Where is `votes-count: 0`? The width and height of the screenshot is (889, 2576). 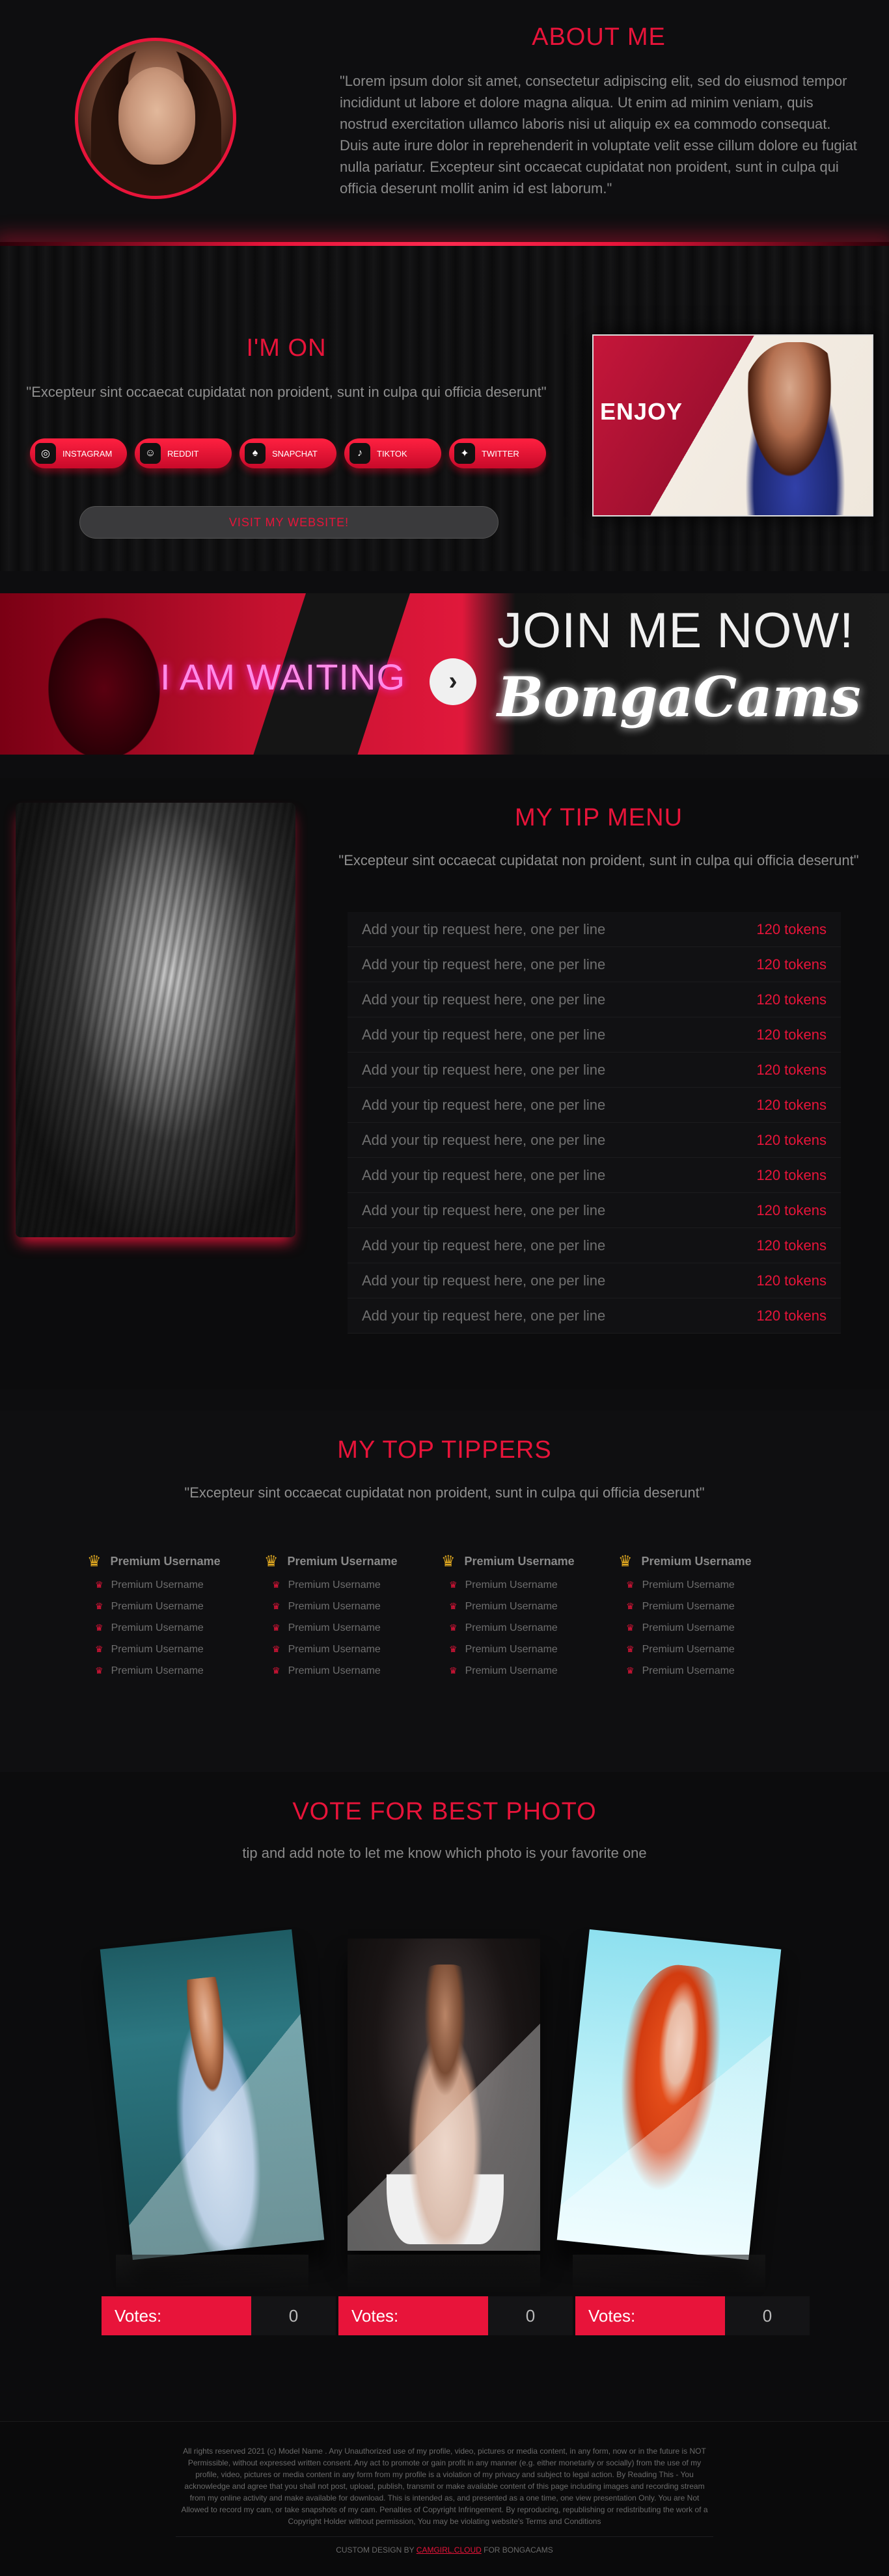
votes-count: 0 is located at coordinates (293, 2315).